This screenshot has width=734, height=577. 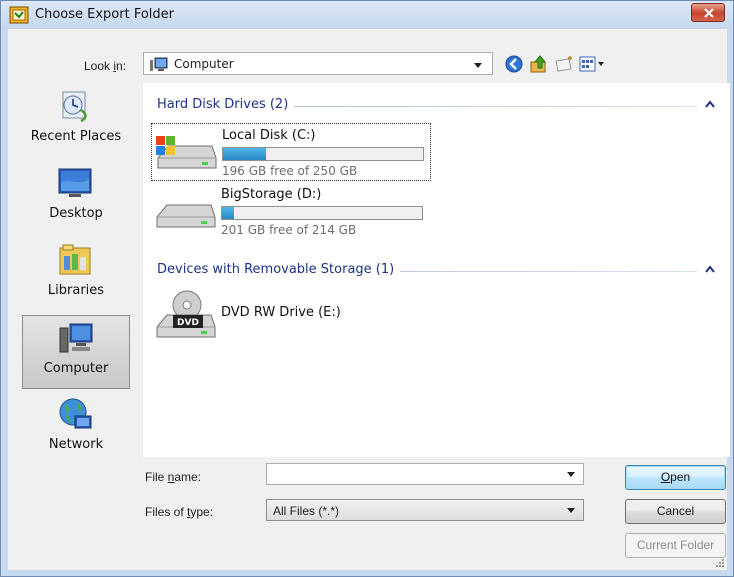 I want to click on recent-places-icon, so click(x=74, y=107).